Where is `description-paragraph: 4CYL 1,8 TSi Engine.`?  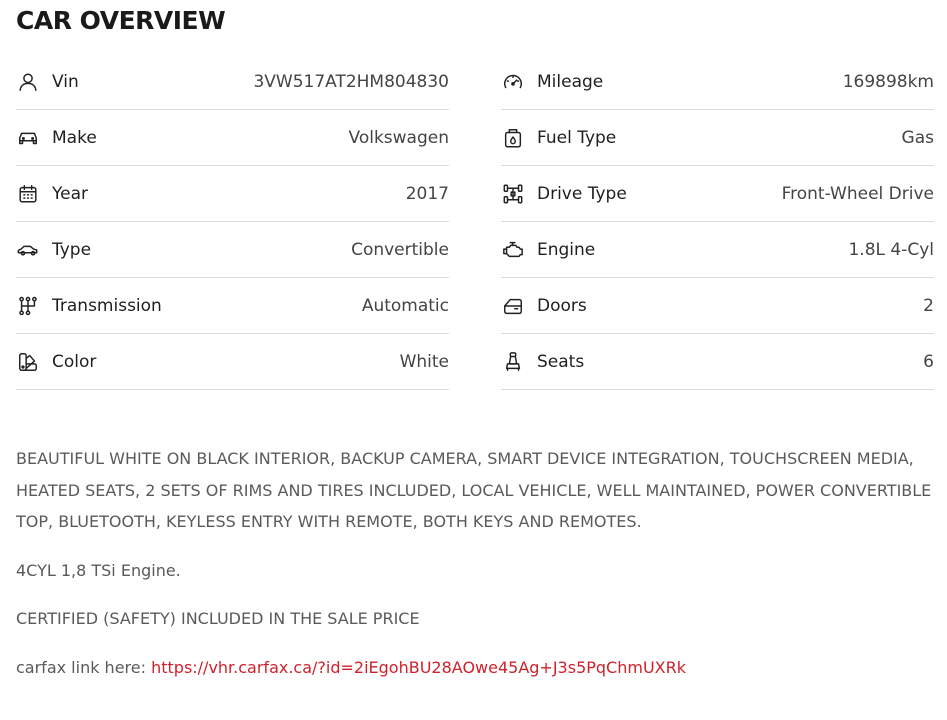
description-paragraph: 4CYL 1,8 TSi Engine. is located at coordinates (98, 570).